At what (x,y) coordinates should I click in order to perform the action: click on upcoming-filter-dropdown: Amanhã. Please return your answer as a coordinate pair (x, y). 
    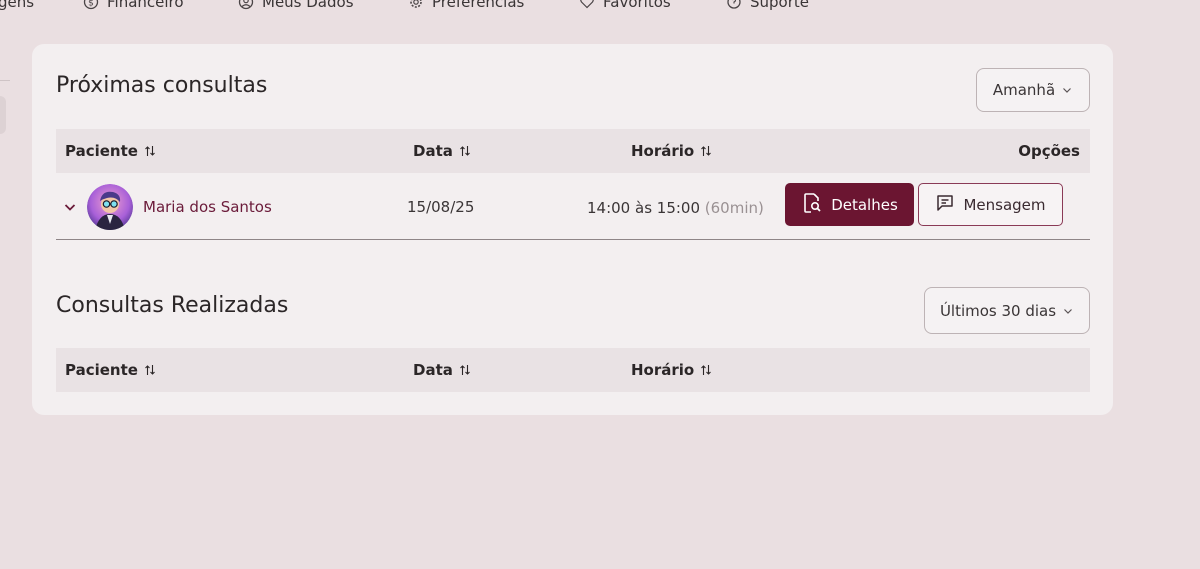
    Looking at the image, I should click on (1033, 90).